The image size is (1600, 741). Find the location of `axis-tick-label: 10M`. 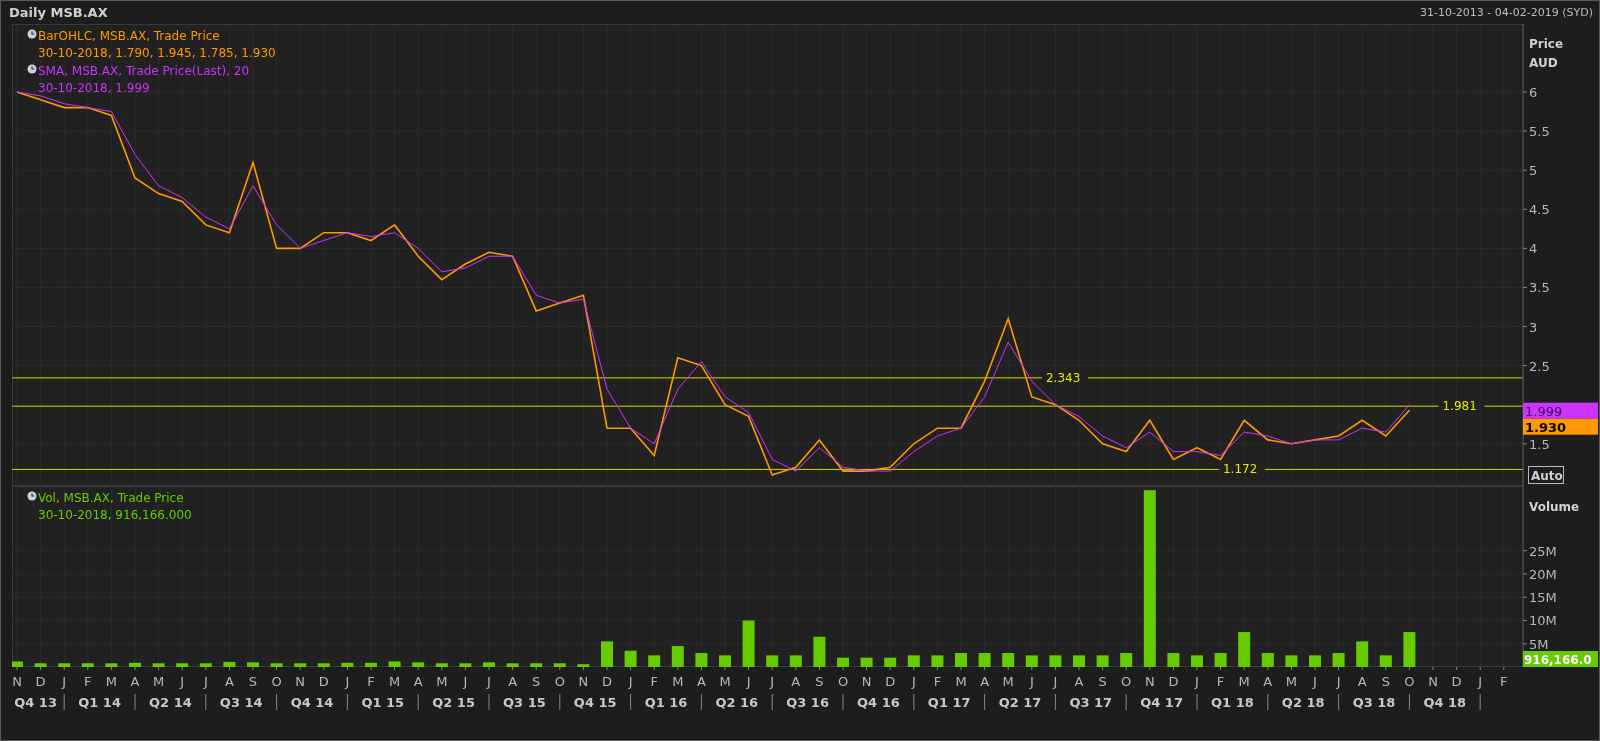

axis-tick-label: 10M is located at coordinates (1543, 621).